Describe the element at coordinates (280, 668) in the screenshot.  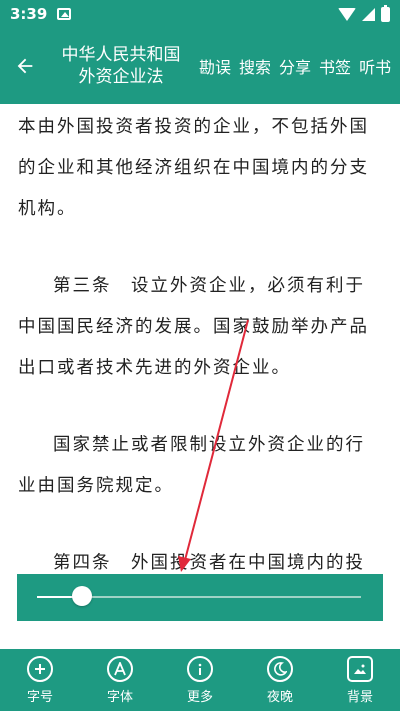
I see `night-mode-icon` at that location.